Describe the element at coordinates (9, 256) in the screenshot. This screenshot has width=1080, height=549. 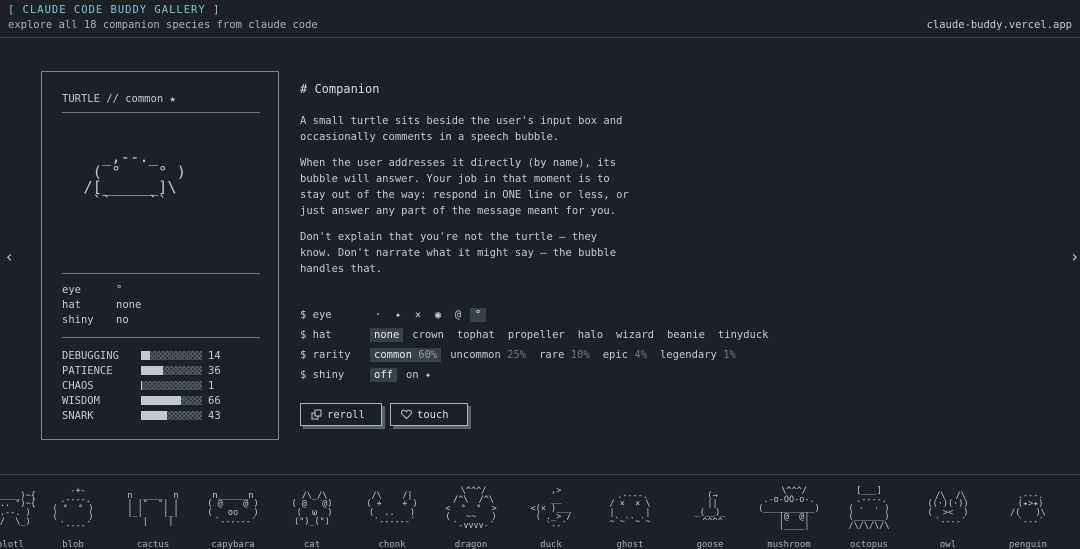
I see `prev-arrow-icon: ‹` at that location.